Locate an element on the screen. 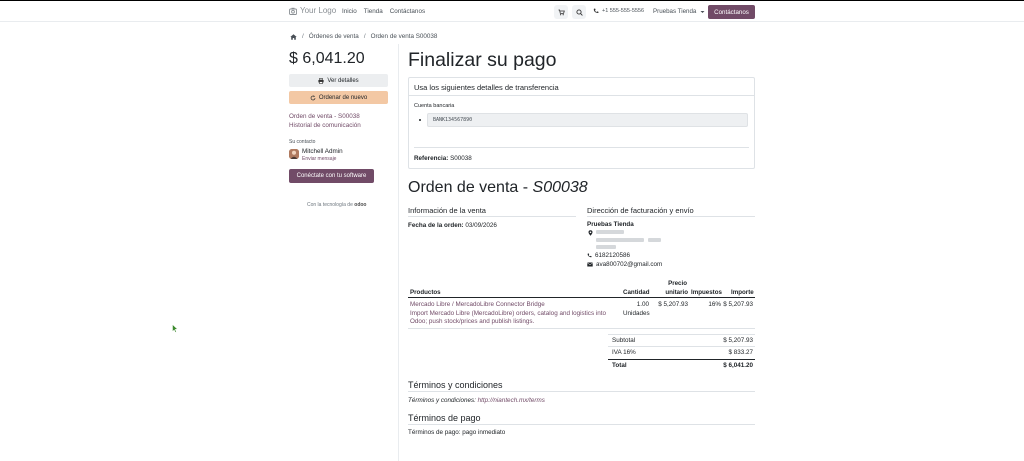 Image resolution: width=1024 pixels, height=461 pixels. avatar is located at coordinates (294, 154).